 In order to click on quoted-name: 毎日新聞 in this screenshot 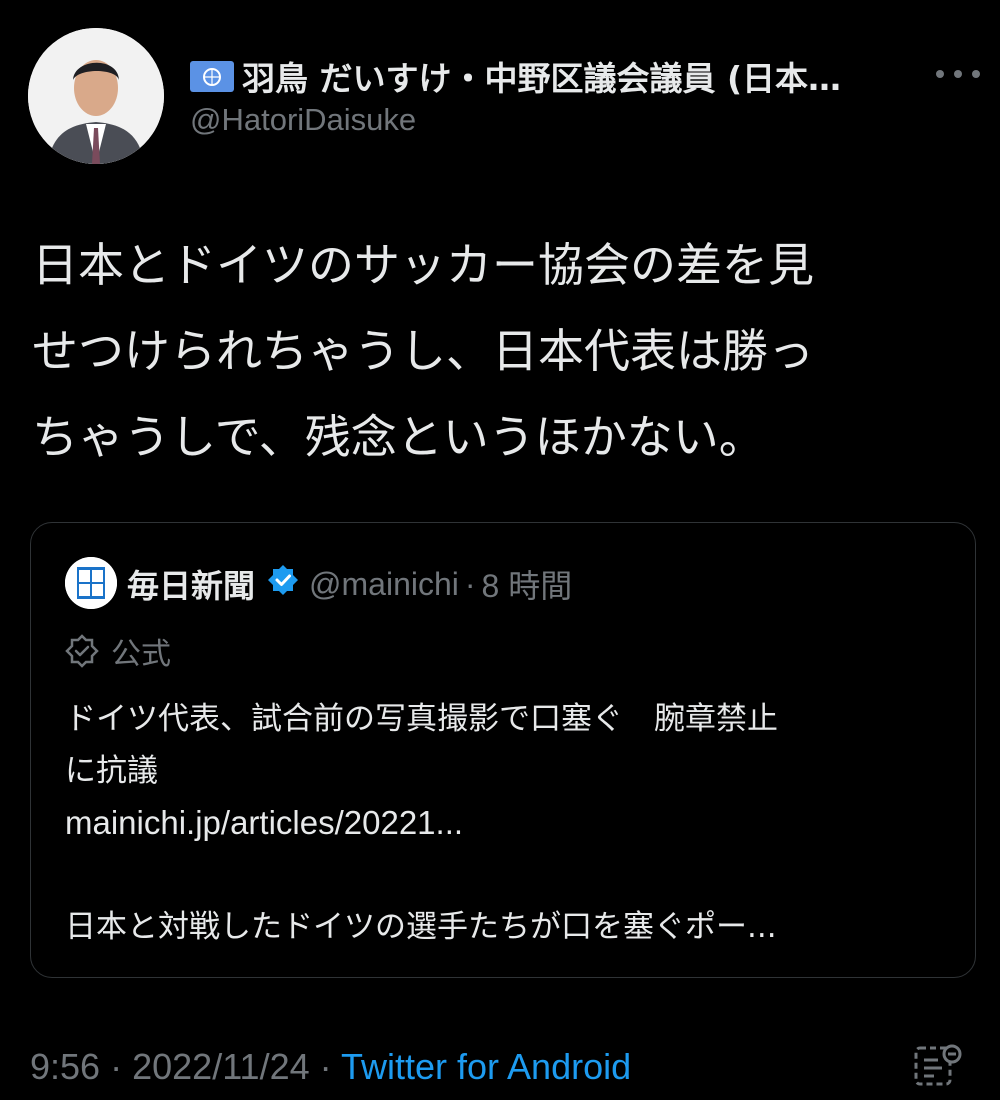, I will do `click(191, 584)`.